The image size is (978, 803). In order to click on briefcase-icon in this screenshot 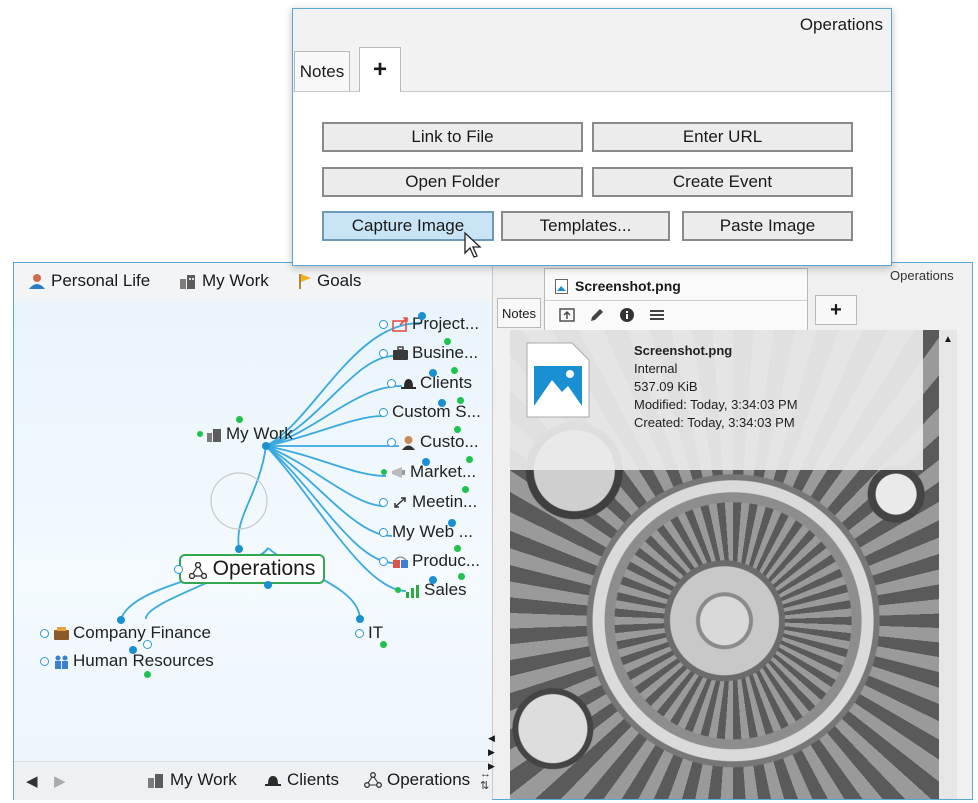, I will do `click(400, 353)`.